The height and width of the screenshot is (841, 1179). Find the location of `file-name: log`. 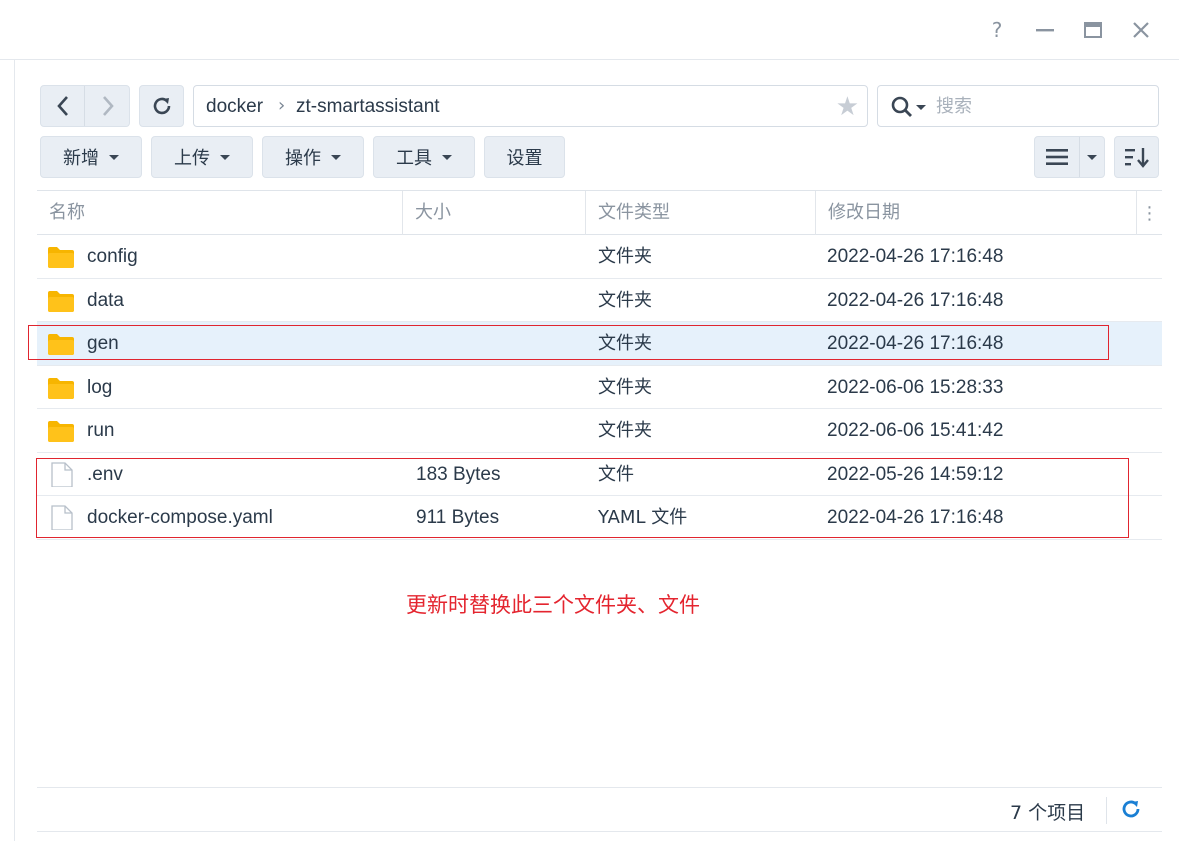

file-name: log is located at coordinates (100, 387).